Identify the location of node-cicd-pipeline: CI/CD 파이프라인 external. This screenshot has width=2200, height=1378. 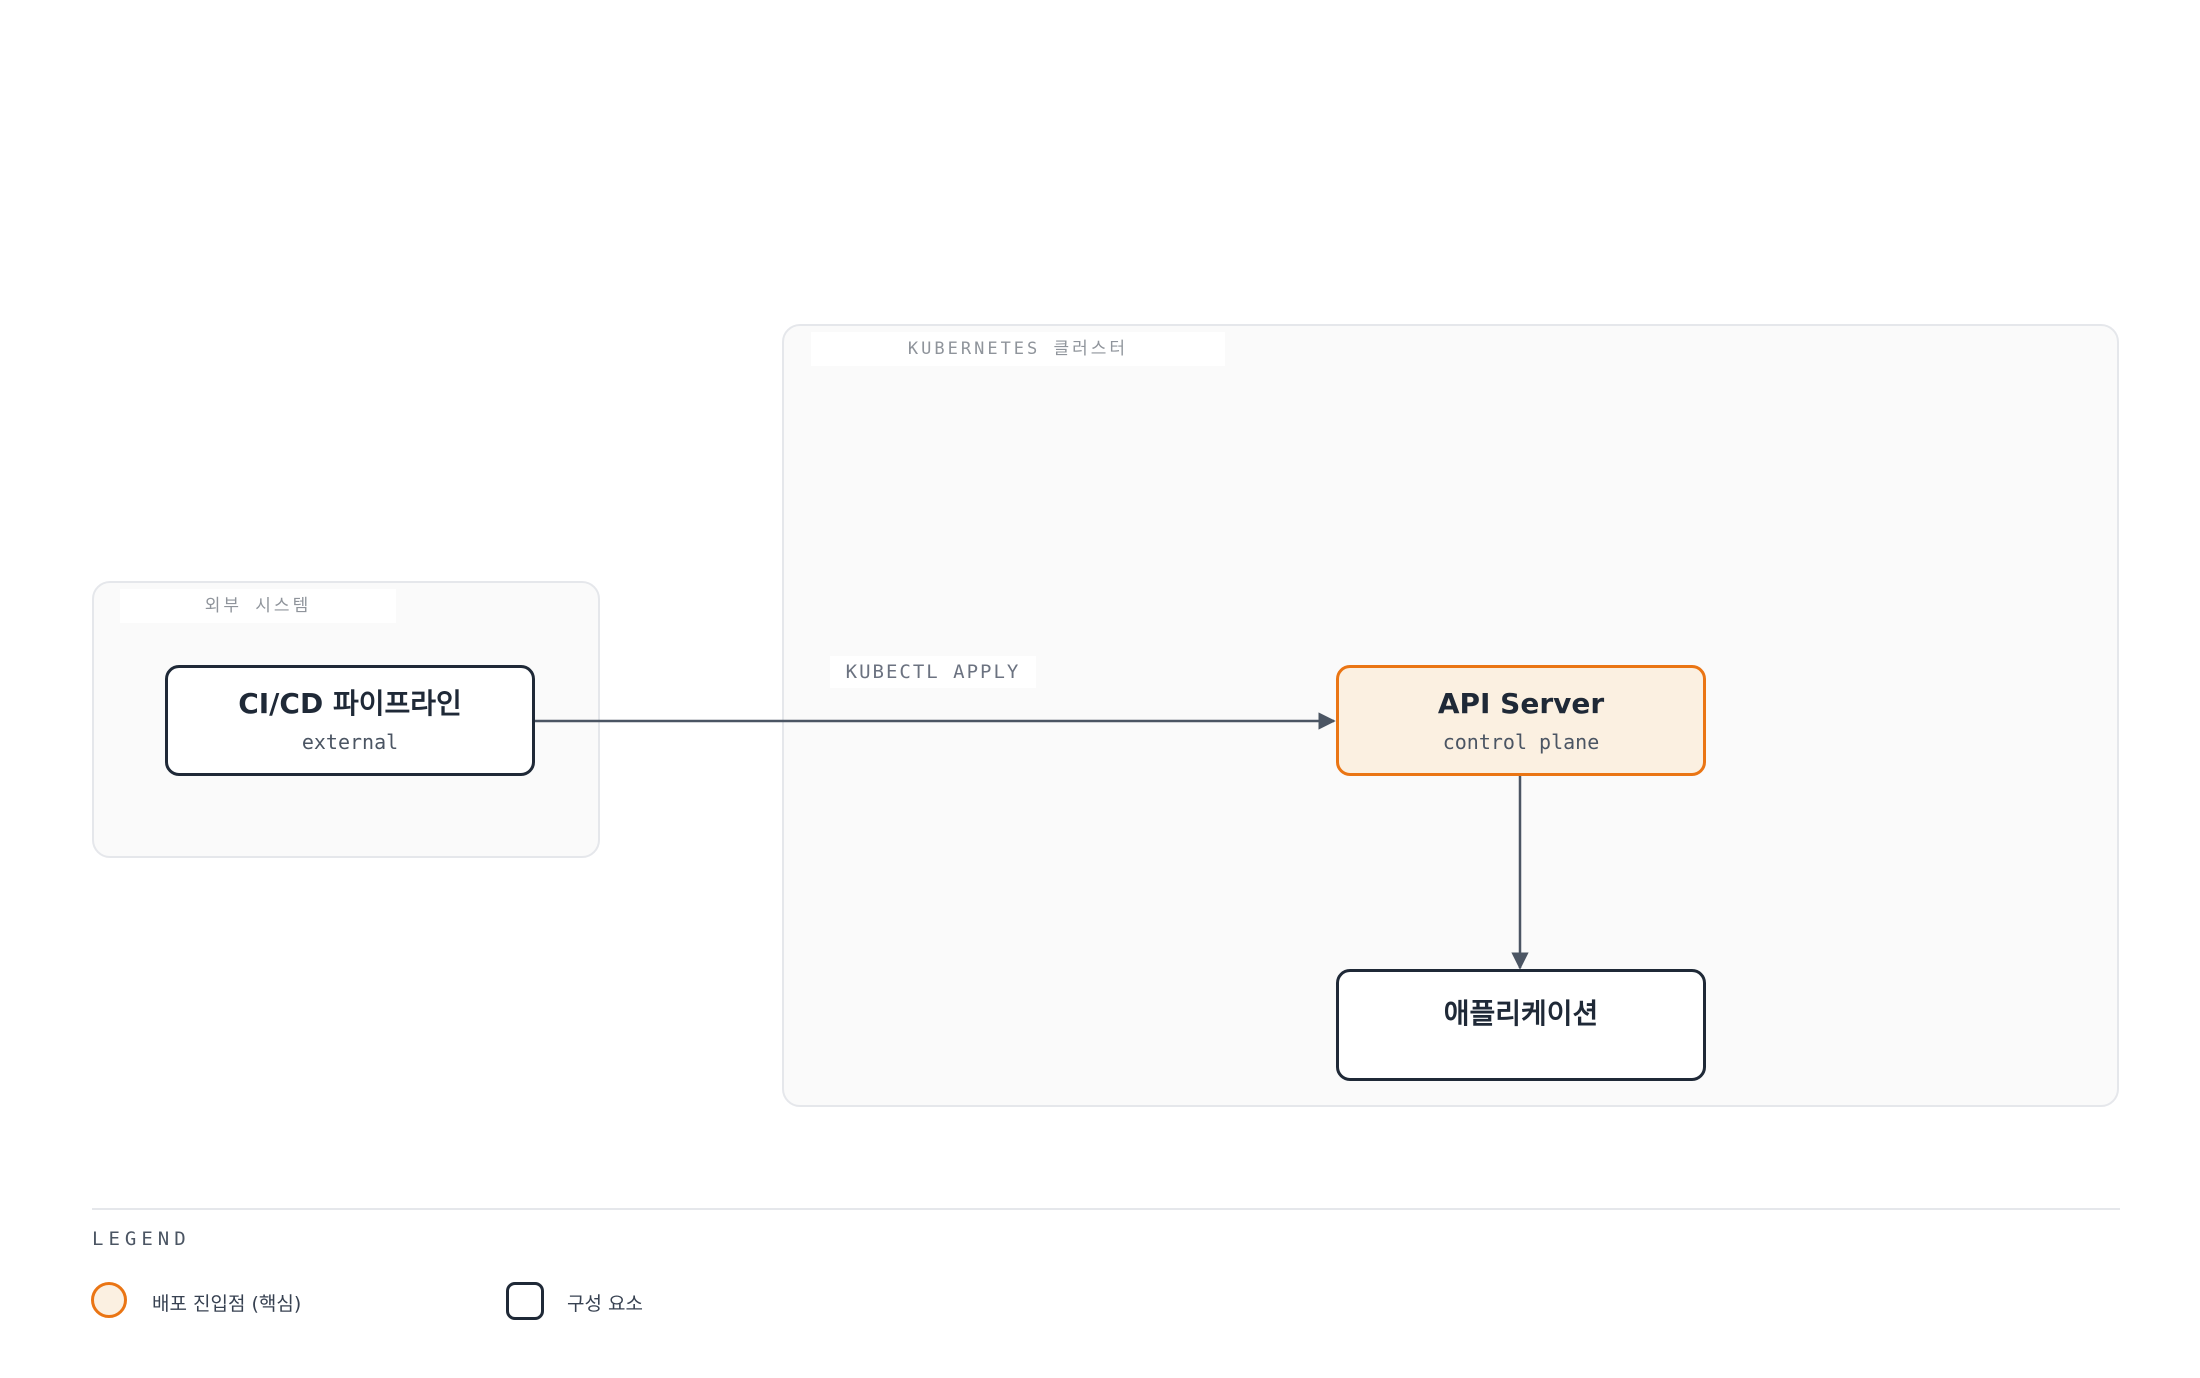
(350, 720).